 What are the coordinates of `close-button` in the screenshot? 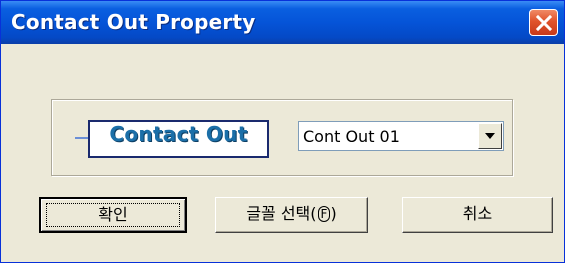 It's located at (543, 22).